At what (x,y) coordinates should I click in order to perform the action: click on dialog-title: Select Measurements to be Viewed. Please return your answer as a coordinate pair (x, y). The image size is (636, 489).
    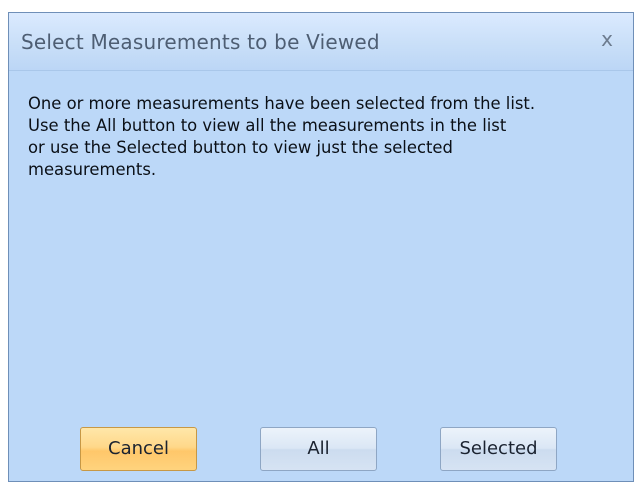
    Looking at the image, I should click on (200, 42).